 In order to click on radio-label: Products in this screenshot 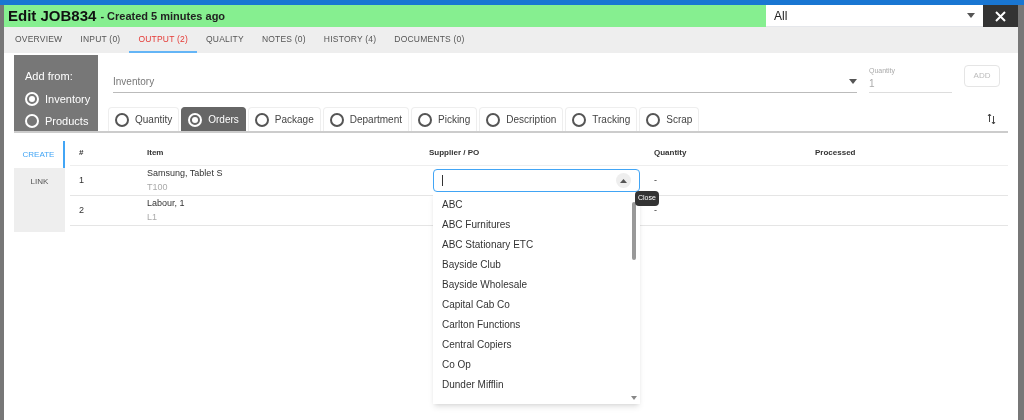, I will do `click(67, 121)`.